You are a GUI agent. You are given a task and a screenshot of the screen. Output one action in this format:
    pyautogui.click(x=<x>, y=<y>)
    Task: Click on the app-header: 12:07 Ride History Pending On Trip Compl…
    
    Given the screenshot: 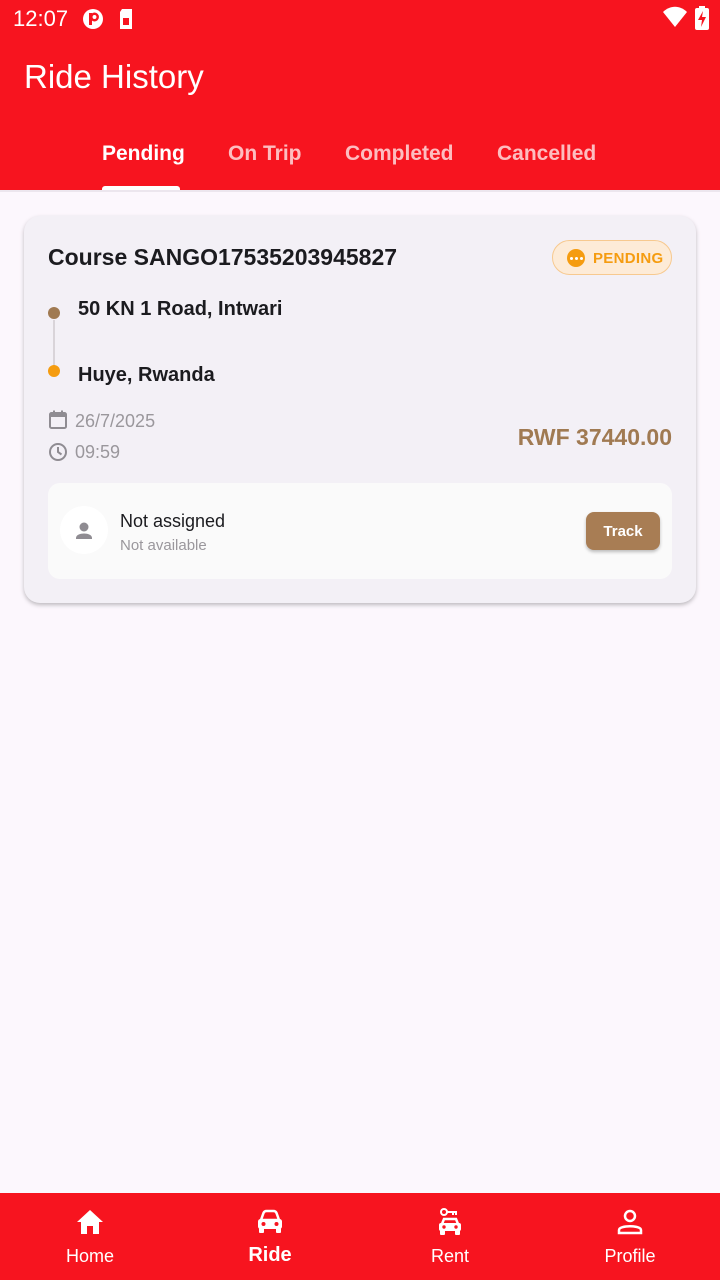 What is the action you would take?
    pyautogui.click(x=360, y=95)
    